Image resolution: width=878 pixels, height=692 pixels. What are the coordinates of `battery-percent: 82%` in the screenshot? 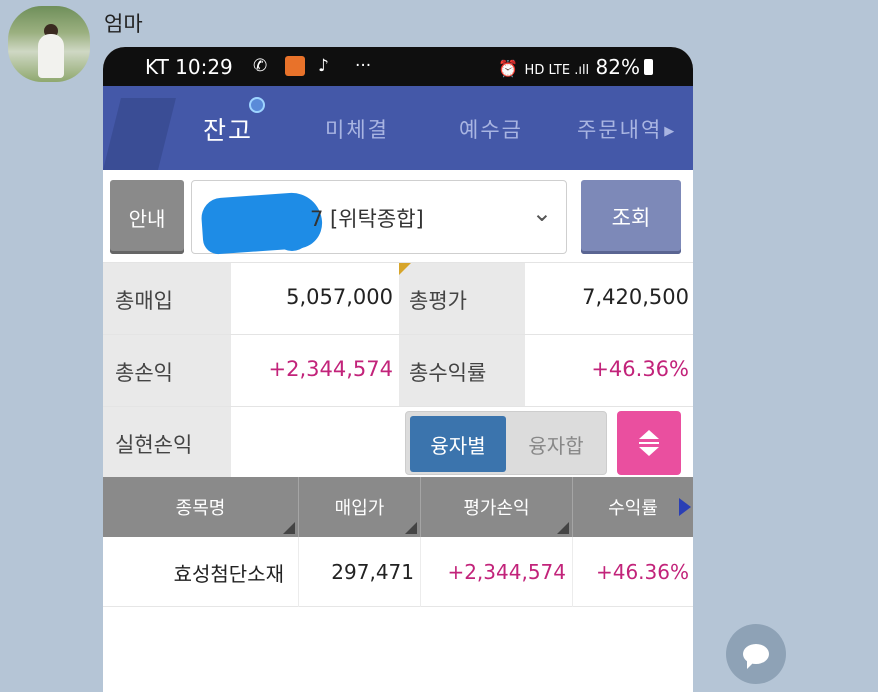 It's located at (617, 67).